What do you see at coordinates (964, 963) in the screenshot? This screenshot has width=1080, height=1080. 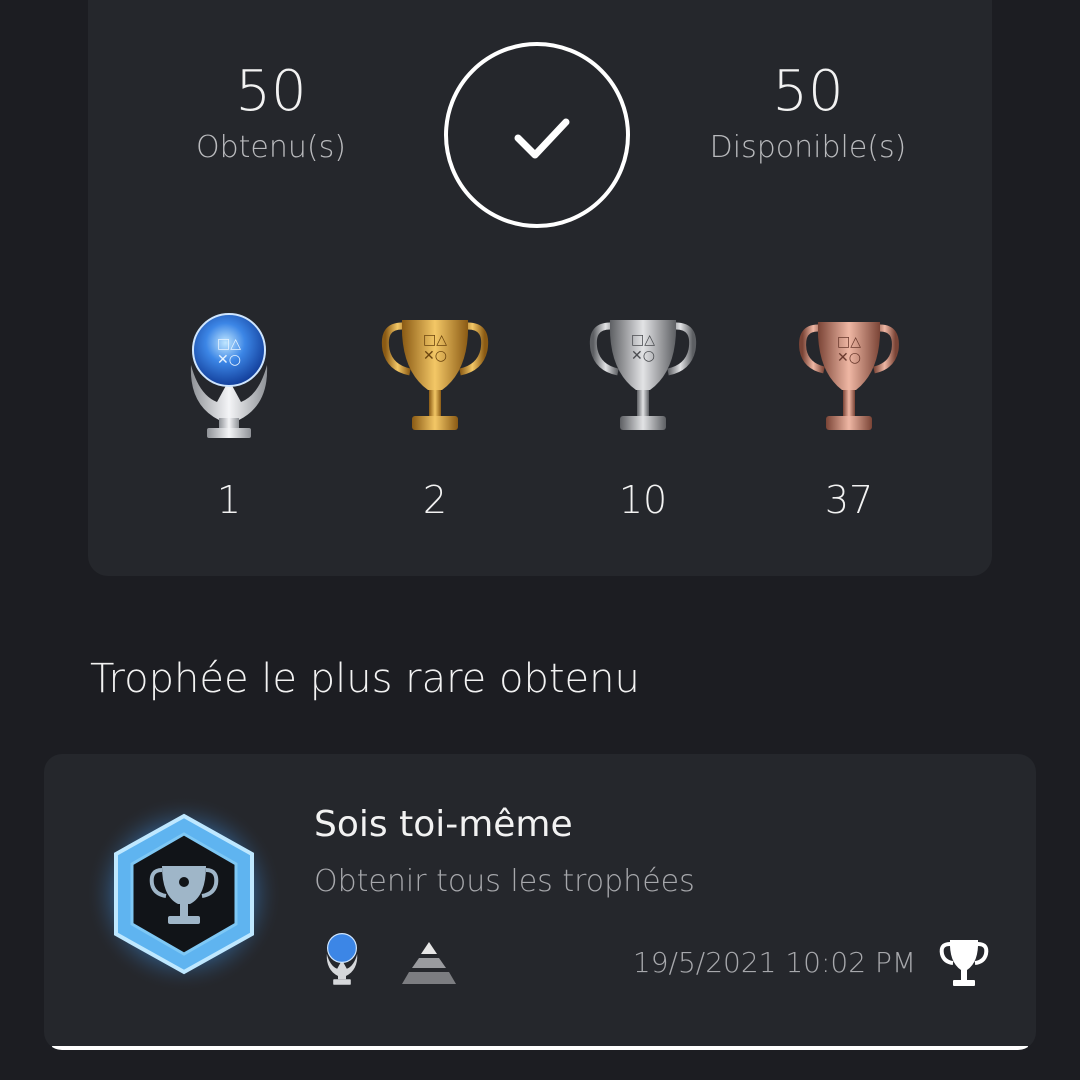 I see `trophy-outline-icon` at bounding box center [964, 963].